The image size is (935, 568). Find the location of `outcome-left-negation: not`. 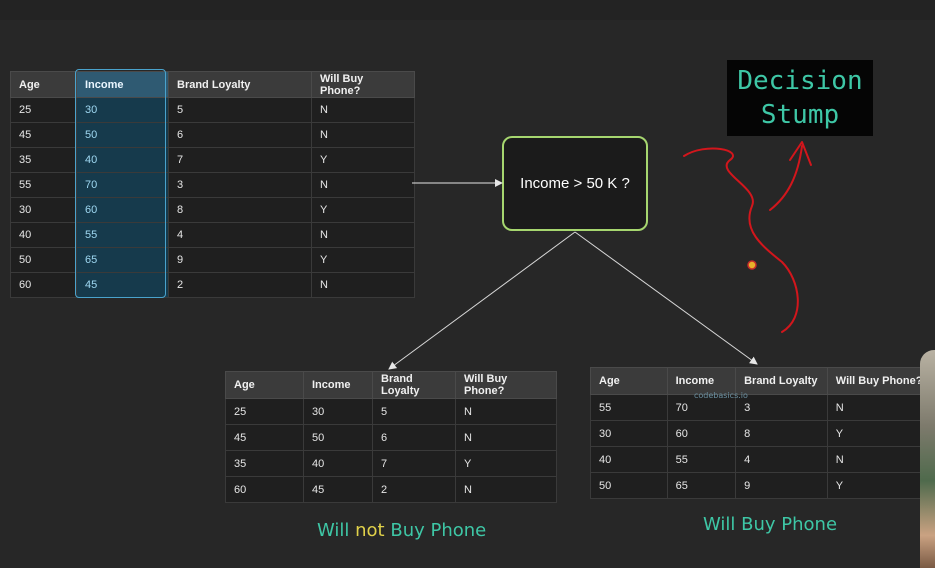

outcome-left-negation: not is located at coordinates (370, 530).